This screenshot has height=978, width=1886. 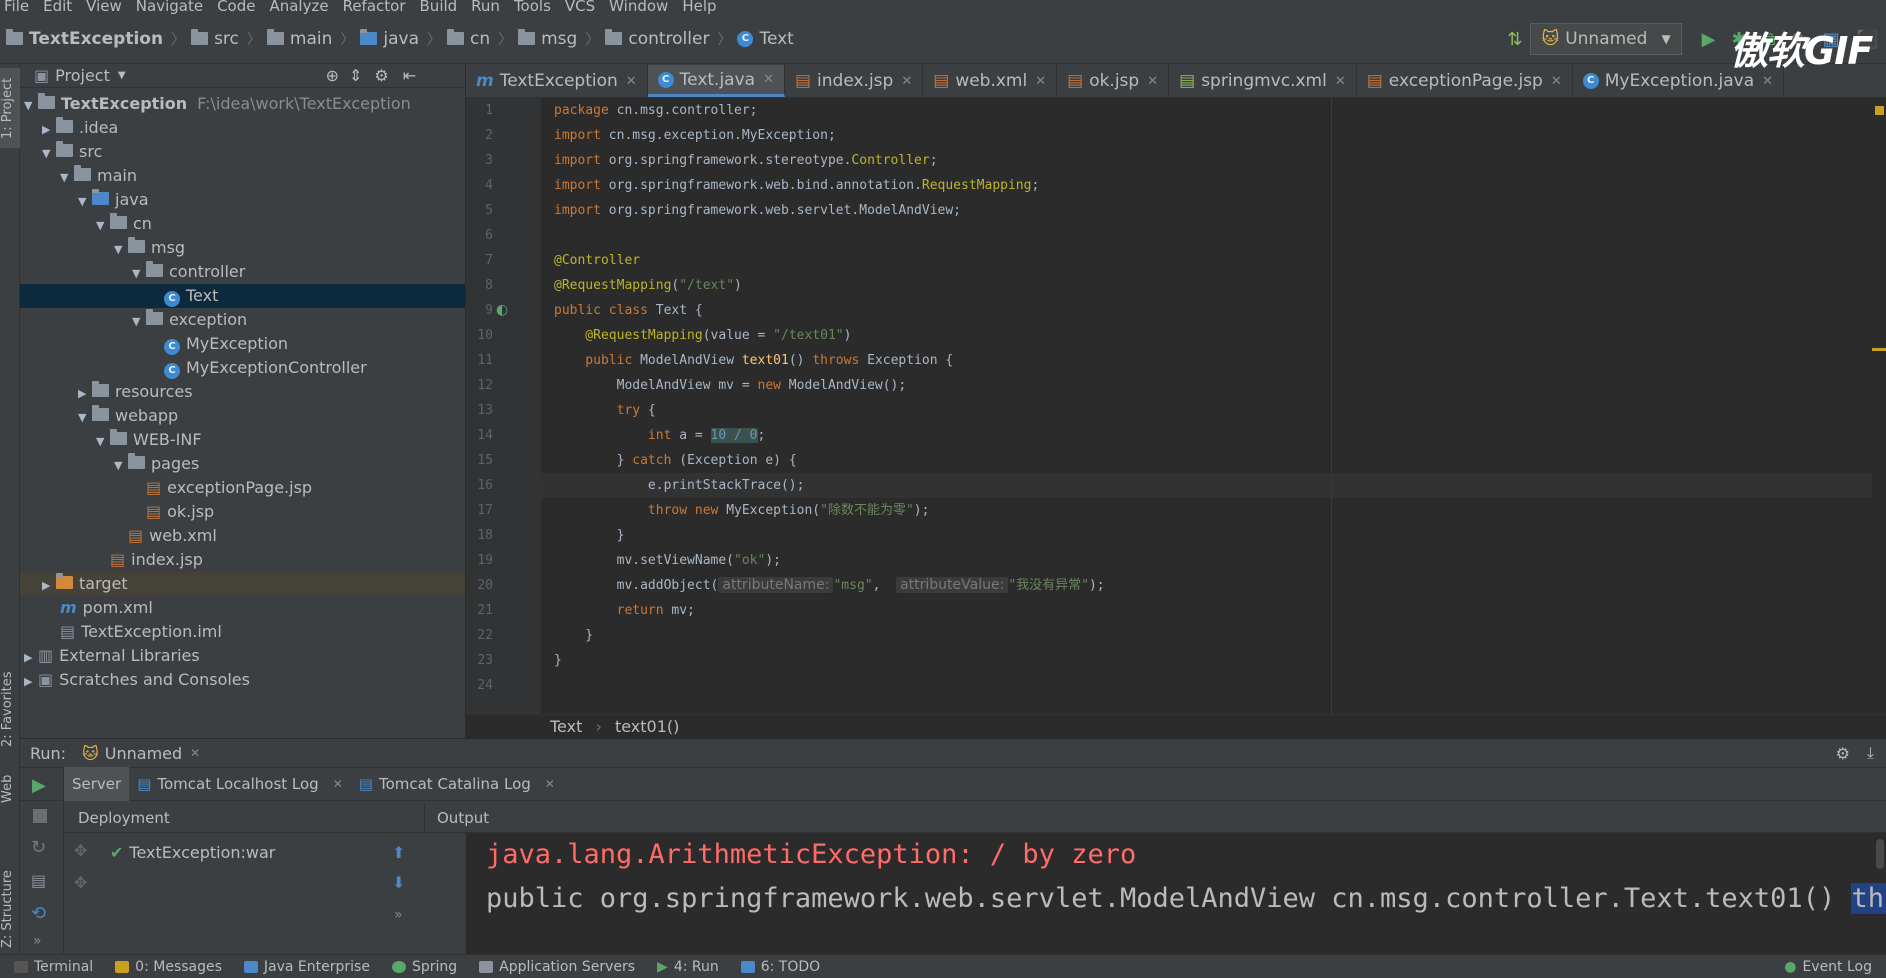 What do you see at coordinates (10, 709) in the screenshot?
I see `tool-tab-favorites: 2: Favorites` at bounding box center [10, 709].